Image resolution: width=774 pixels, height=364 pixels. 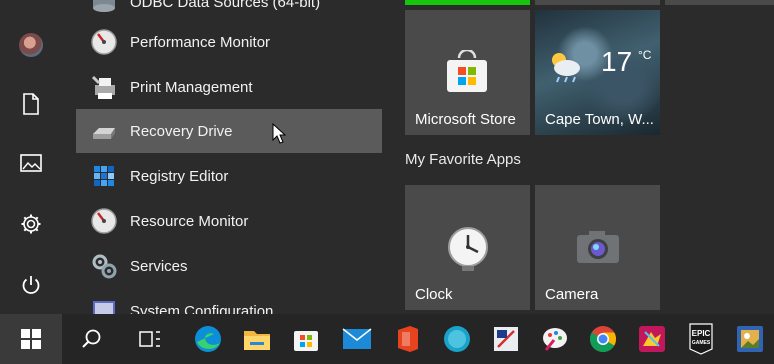 I want to click on edge-icon, so click(x=208, y=339).